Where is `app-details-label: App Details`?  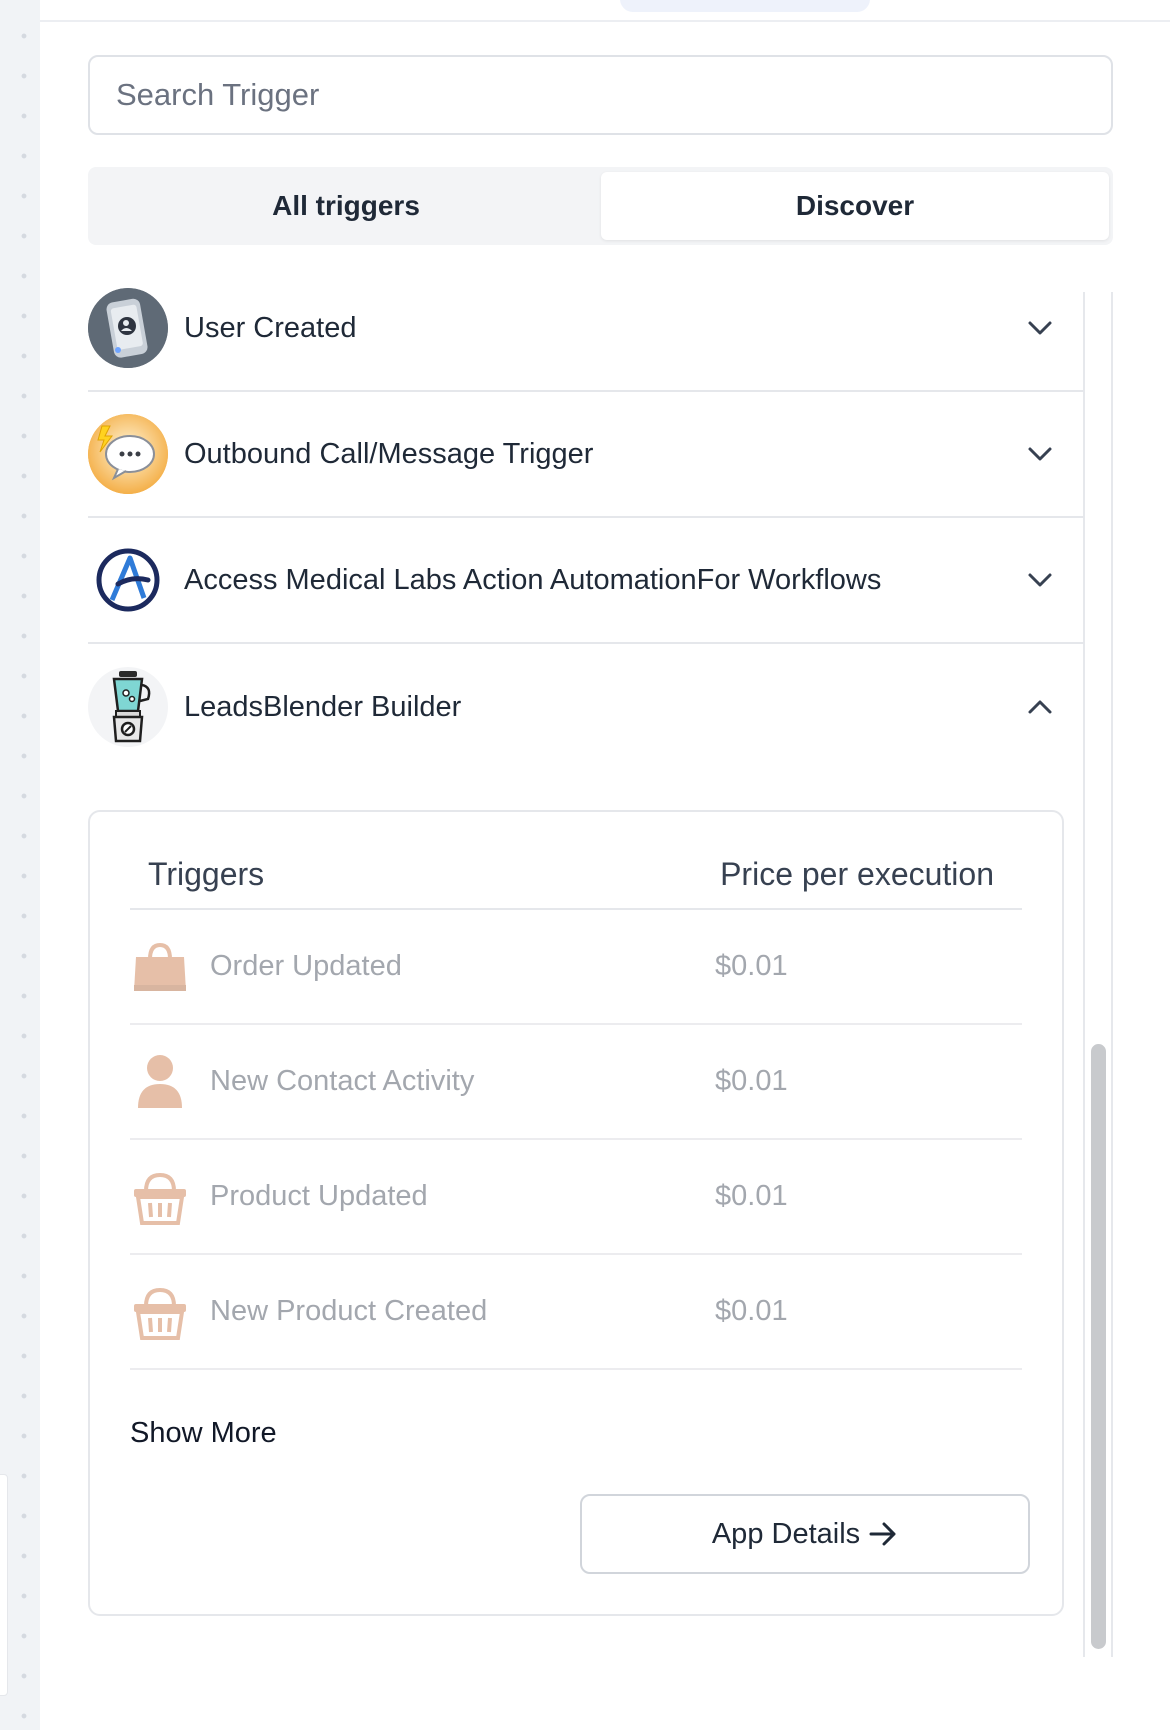 app-details-label: App Details is located at coordinates (786, 1533).